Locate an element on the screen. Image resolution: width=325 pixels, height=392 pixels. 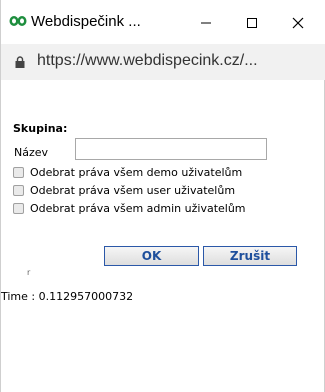
app-logo-icon is located at coordinates (18, 21).